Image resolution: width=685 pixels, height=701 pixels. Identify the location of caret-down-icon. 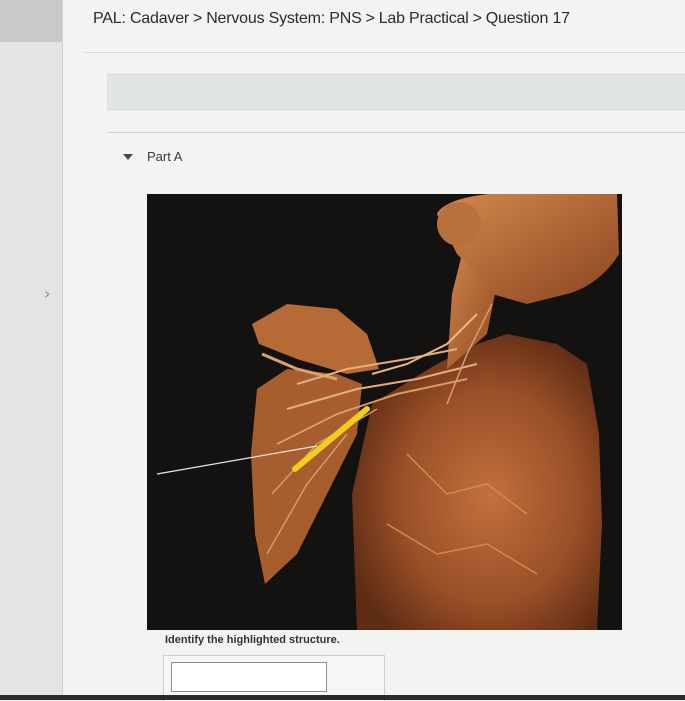
(128, 156).